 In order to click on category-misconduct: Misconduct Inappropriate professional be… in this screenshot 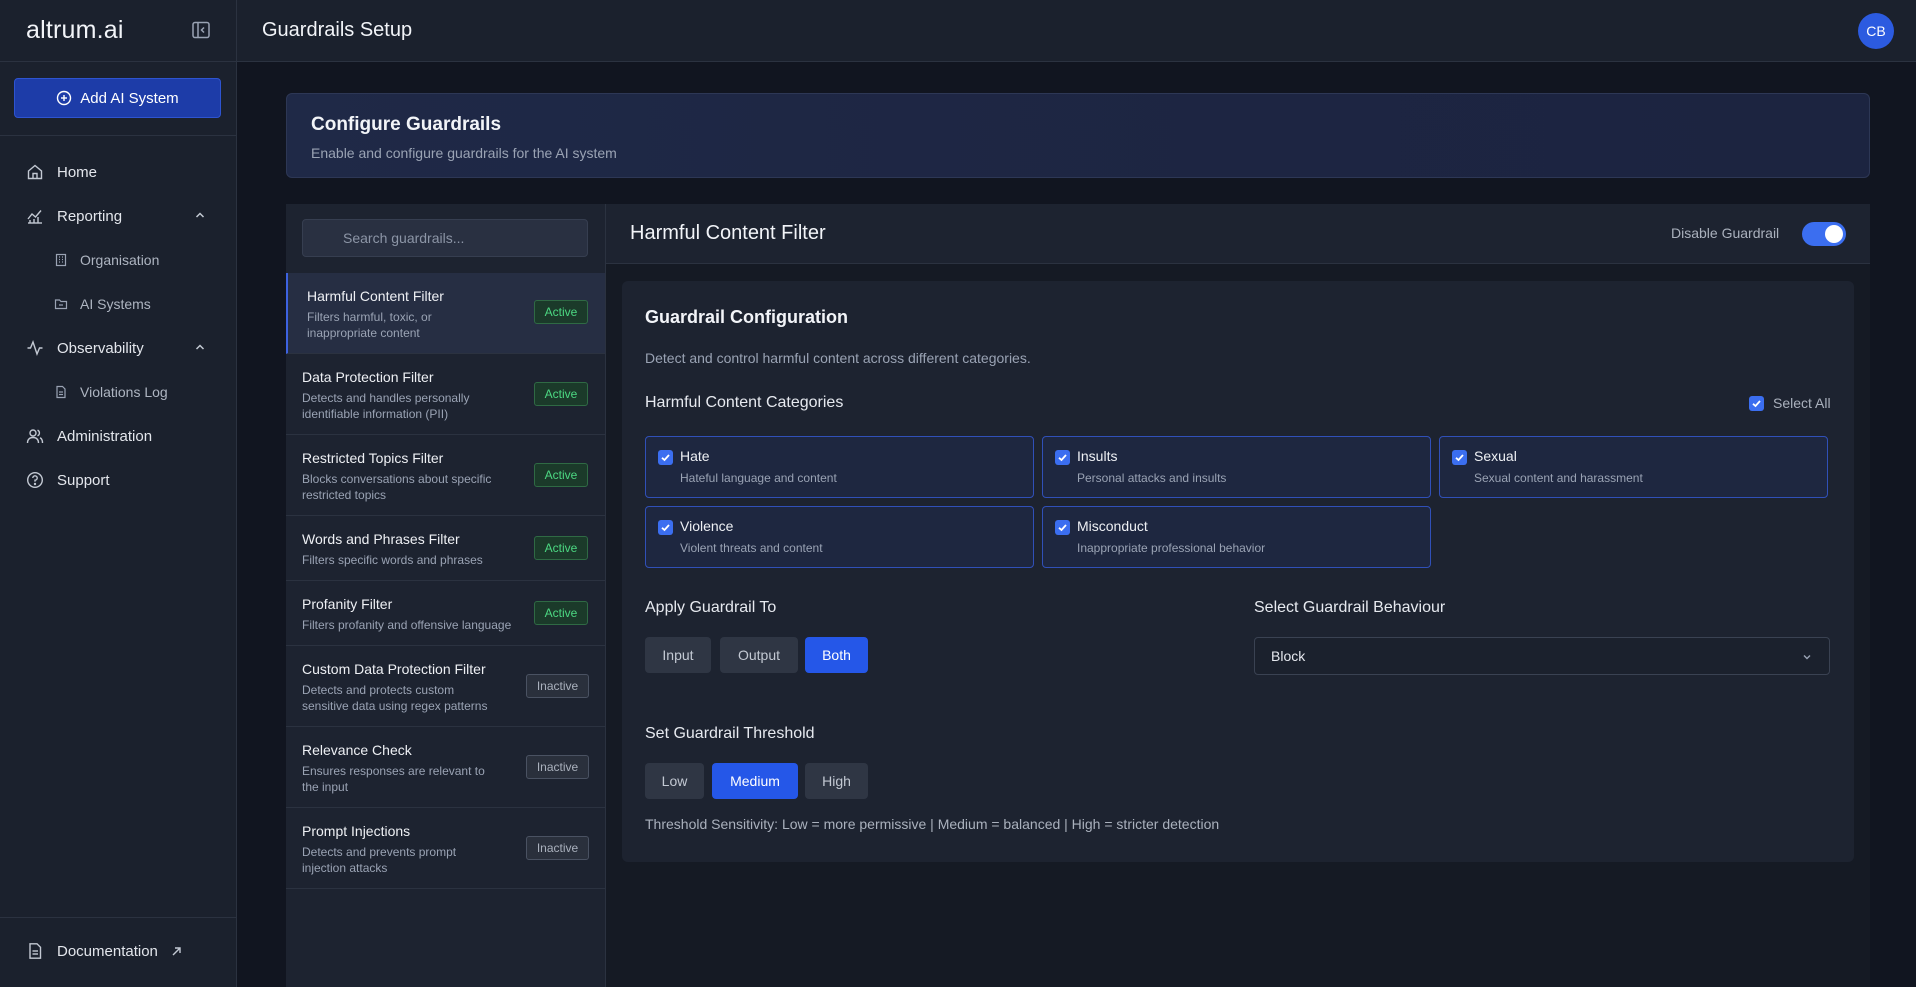, I will do `click(1236, 537)`.